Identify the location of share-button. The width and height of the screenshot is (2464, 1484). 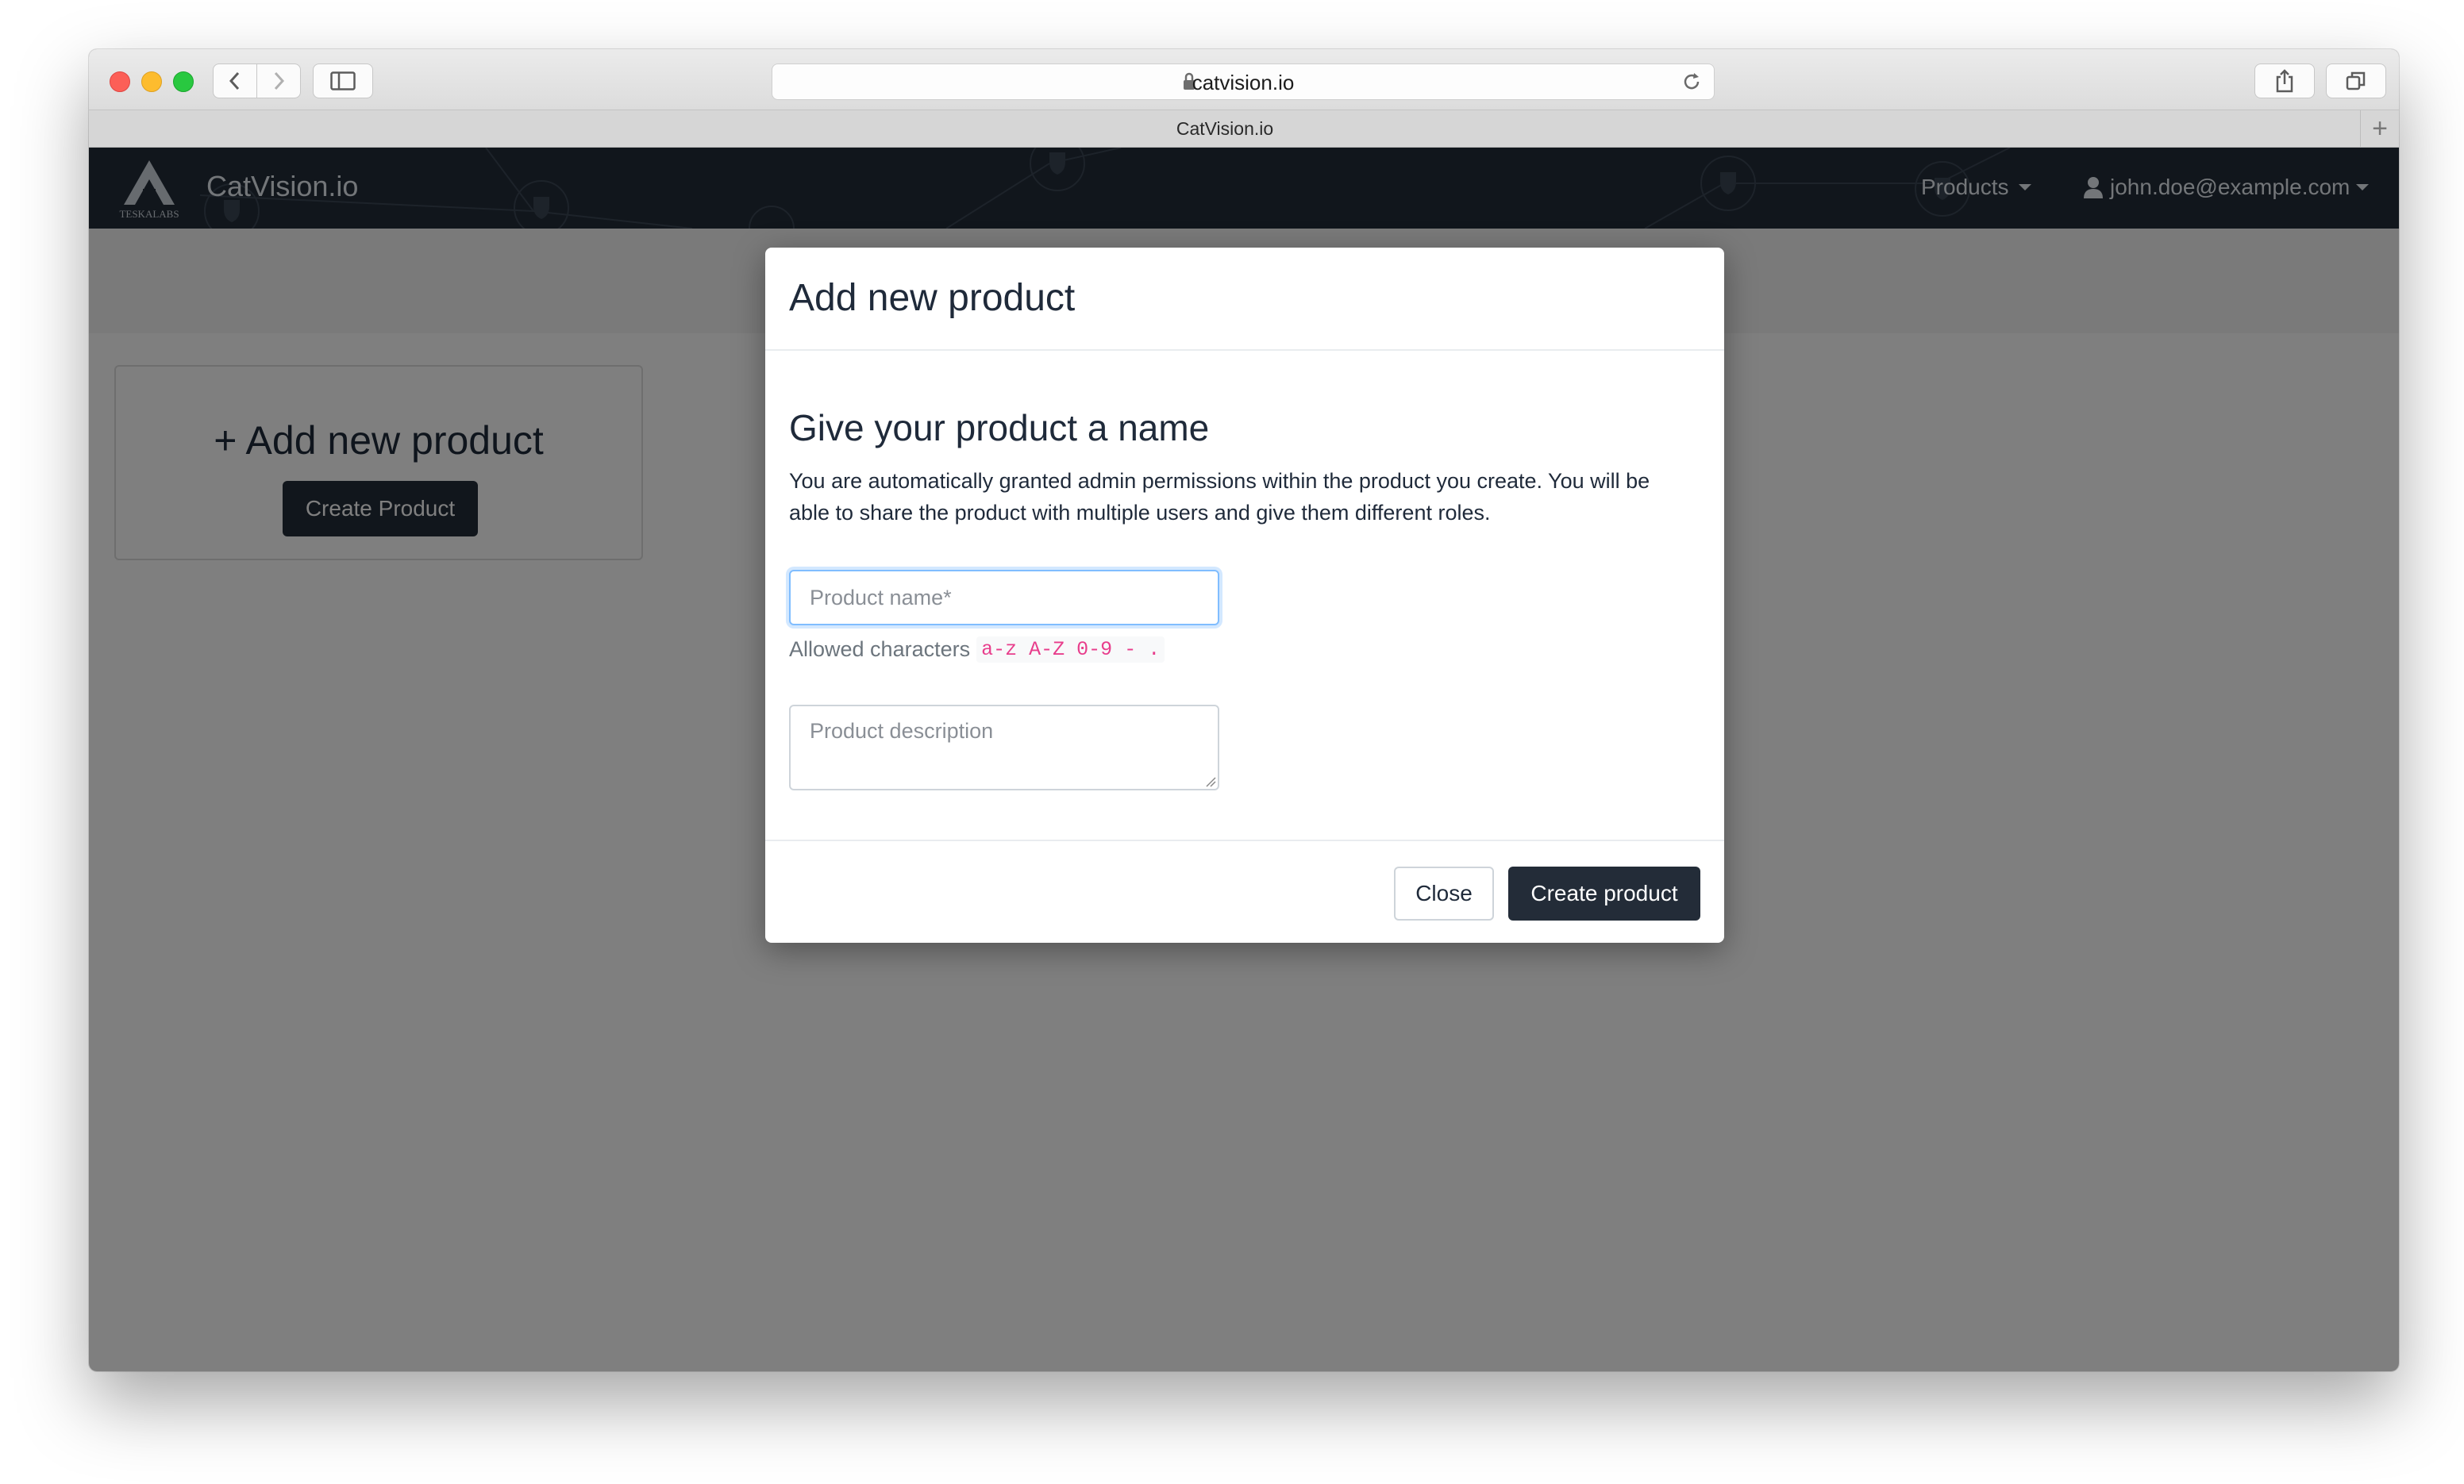
(2284, 80).